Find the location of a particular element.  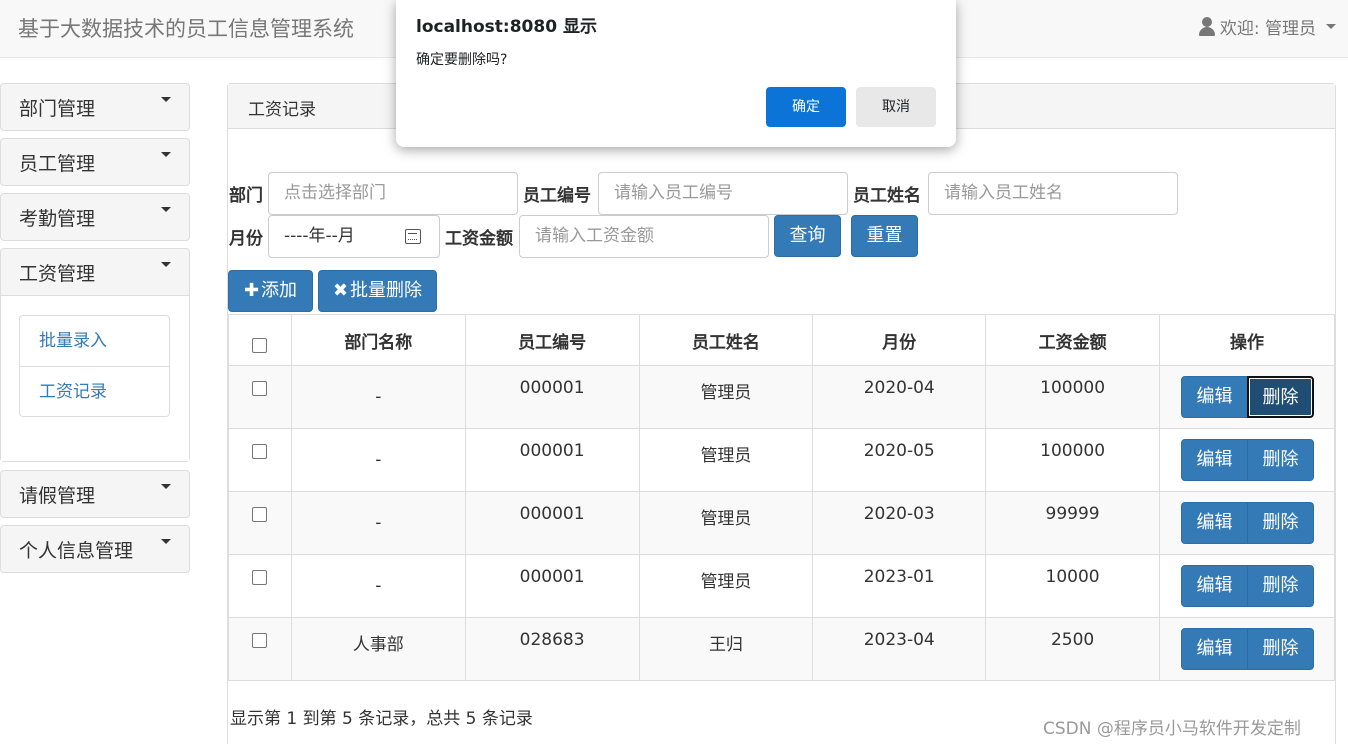

table-row: - 000001 管理员 2020-03 99999 编辑 删除 is located at coordinates (781, 523).